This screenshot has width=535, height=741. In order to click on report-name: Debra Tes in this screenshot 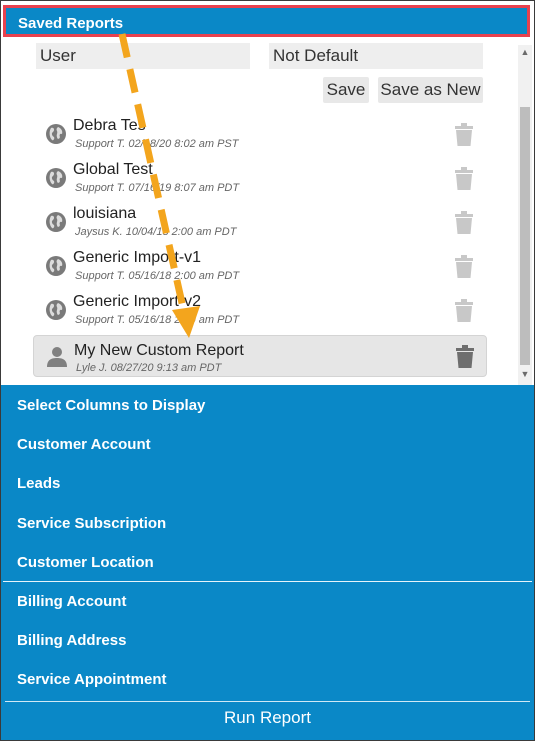, I will do `click(109, 125)`.